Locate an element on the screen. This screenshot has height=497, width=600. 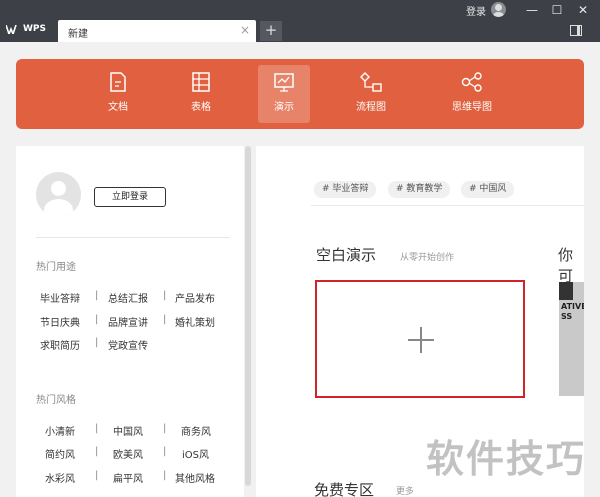
sidebar-toggle-icon is located at coordinates (576, 30).